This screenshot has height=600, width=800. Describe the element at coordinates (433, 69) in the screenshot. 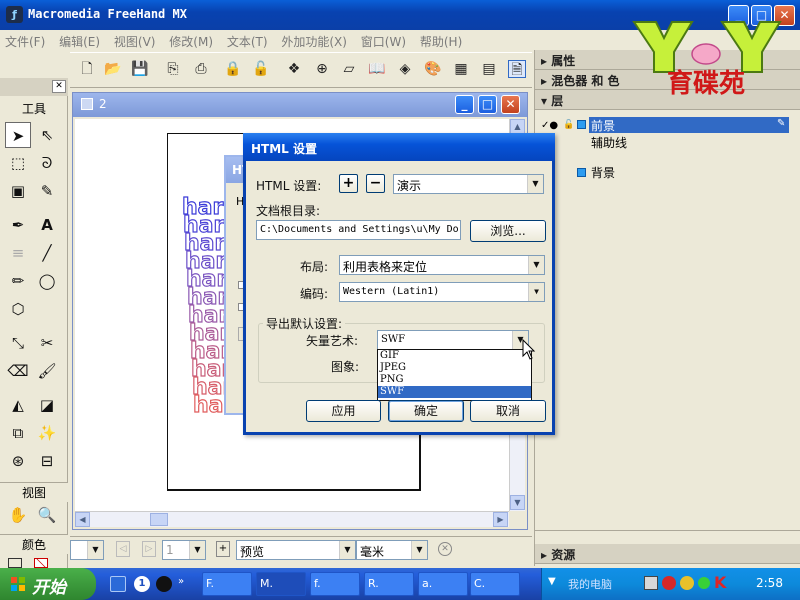

I see `swatch-icon: 🎨` at that location.